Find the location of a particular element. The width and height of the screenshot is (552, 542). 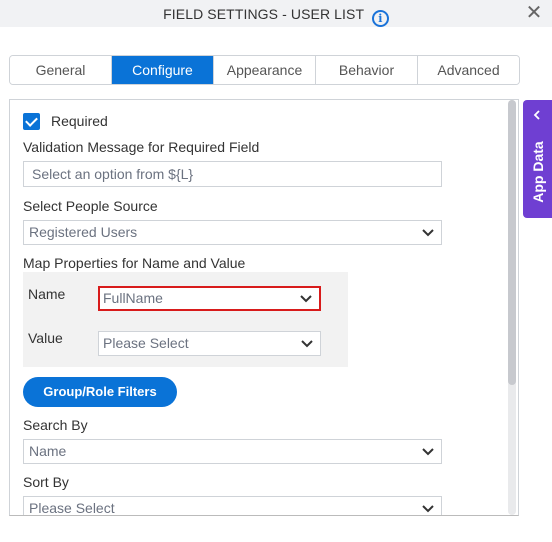

map-properties-box: Name FullName Value Please Select is located at coordinates (185, 319).